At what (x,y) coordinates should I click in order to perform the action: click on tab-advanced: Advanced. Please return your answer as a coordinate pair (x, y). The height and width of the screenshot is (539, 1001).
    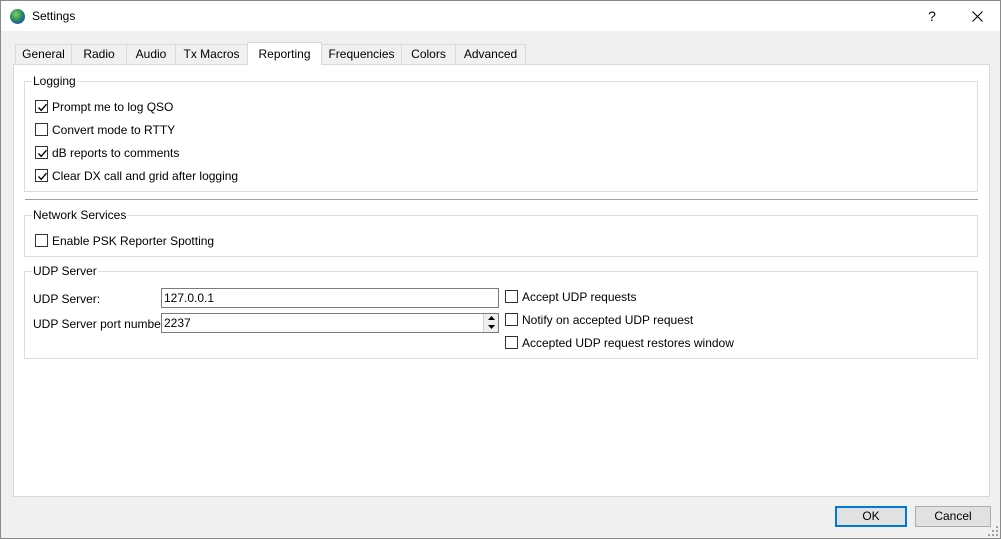
    Looking at the image, I should click on (490, 54).